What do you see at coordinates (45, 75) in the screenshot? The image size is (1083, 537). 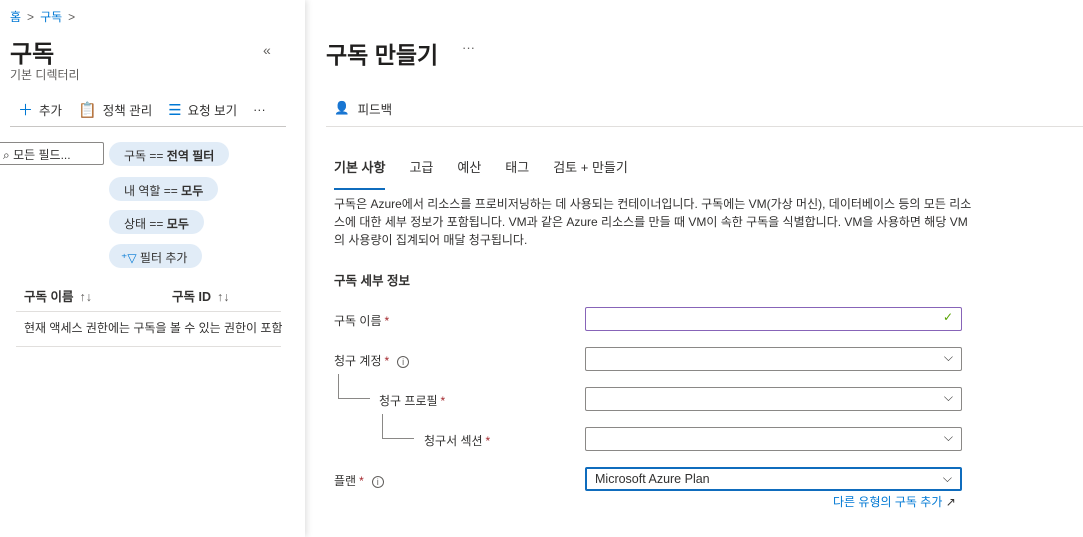 I see `directory-name: 기본 디렉터리` at bounding box center [45, 75].